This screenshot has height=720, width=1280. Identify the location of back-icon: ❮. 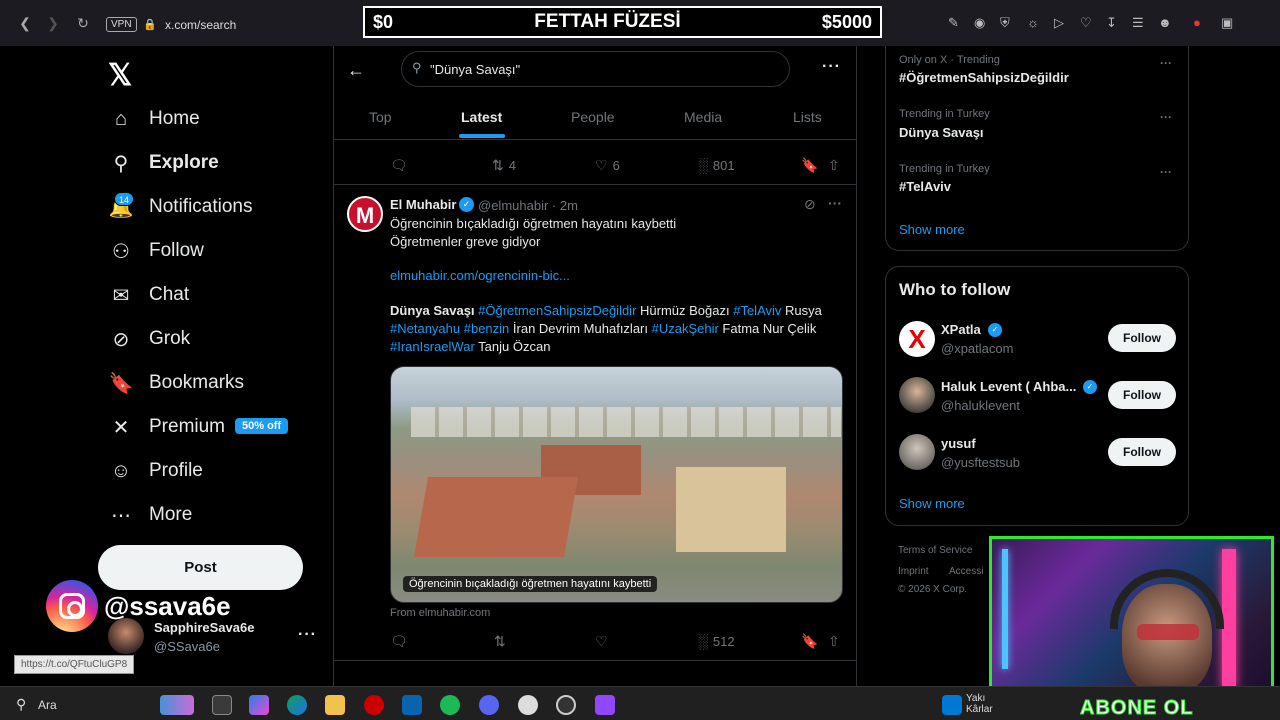
(25, 23).